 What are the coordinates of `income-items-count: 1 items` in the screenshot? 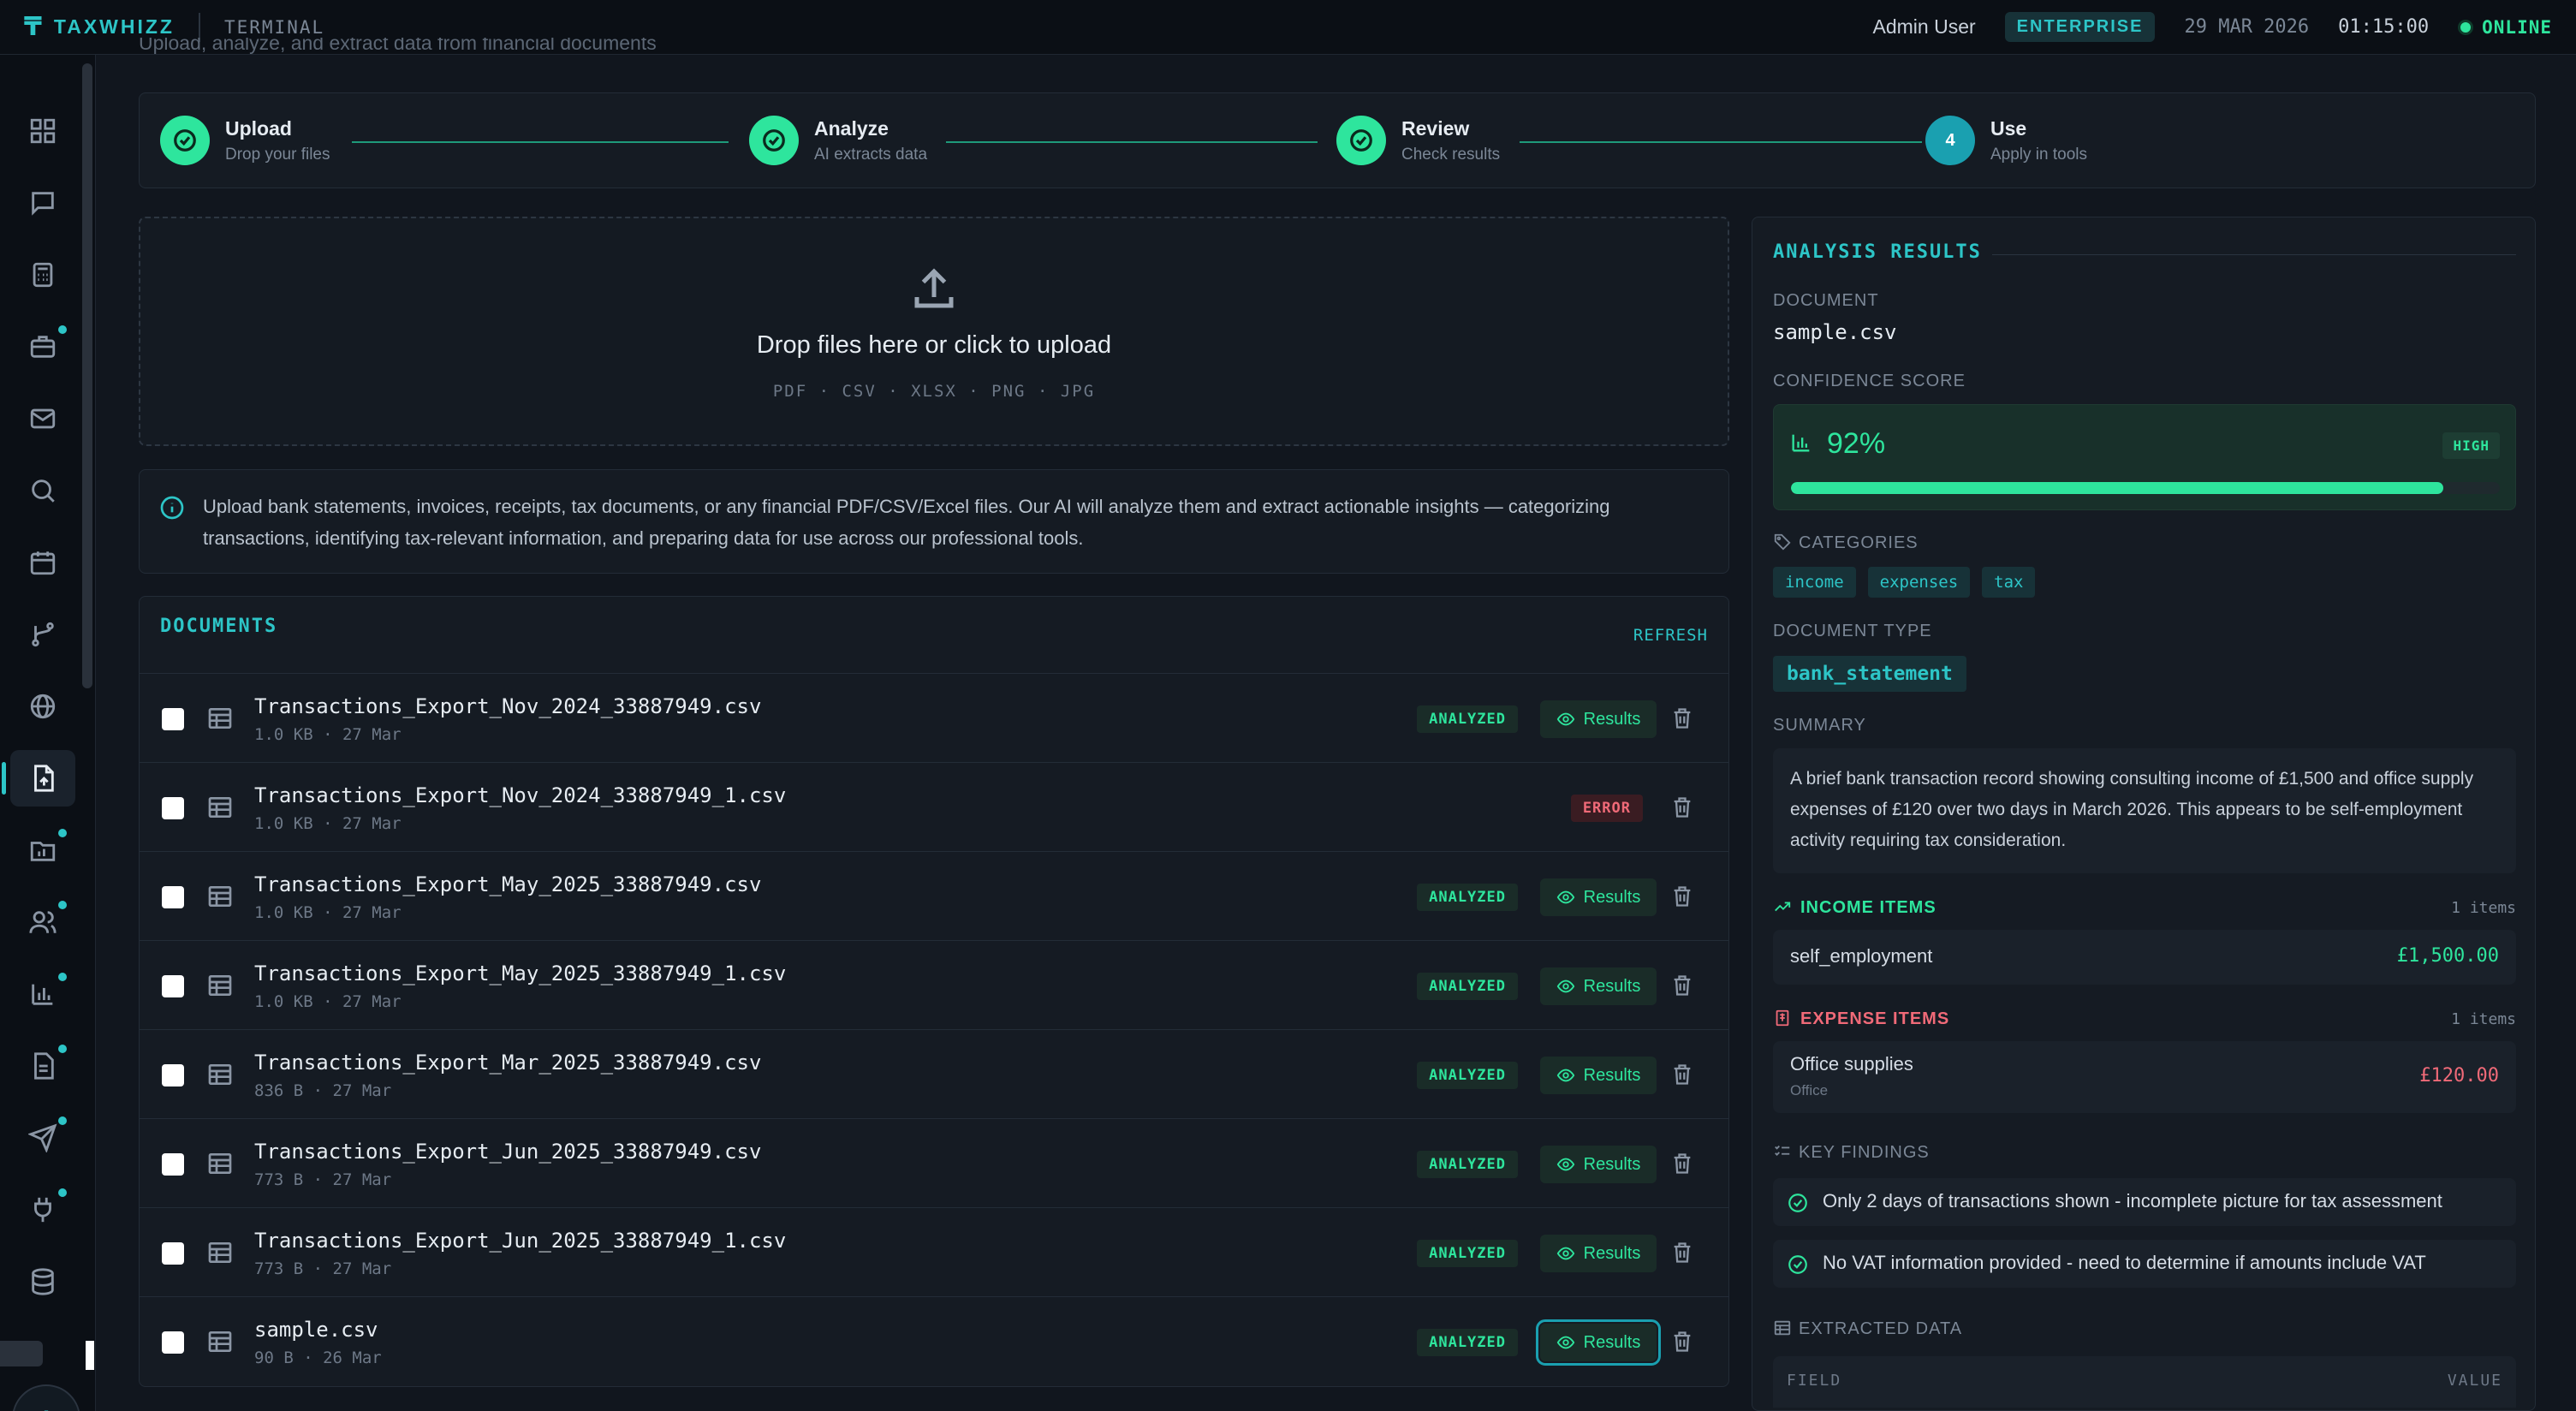 It's located at (2483, 908).